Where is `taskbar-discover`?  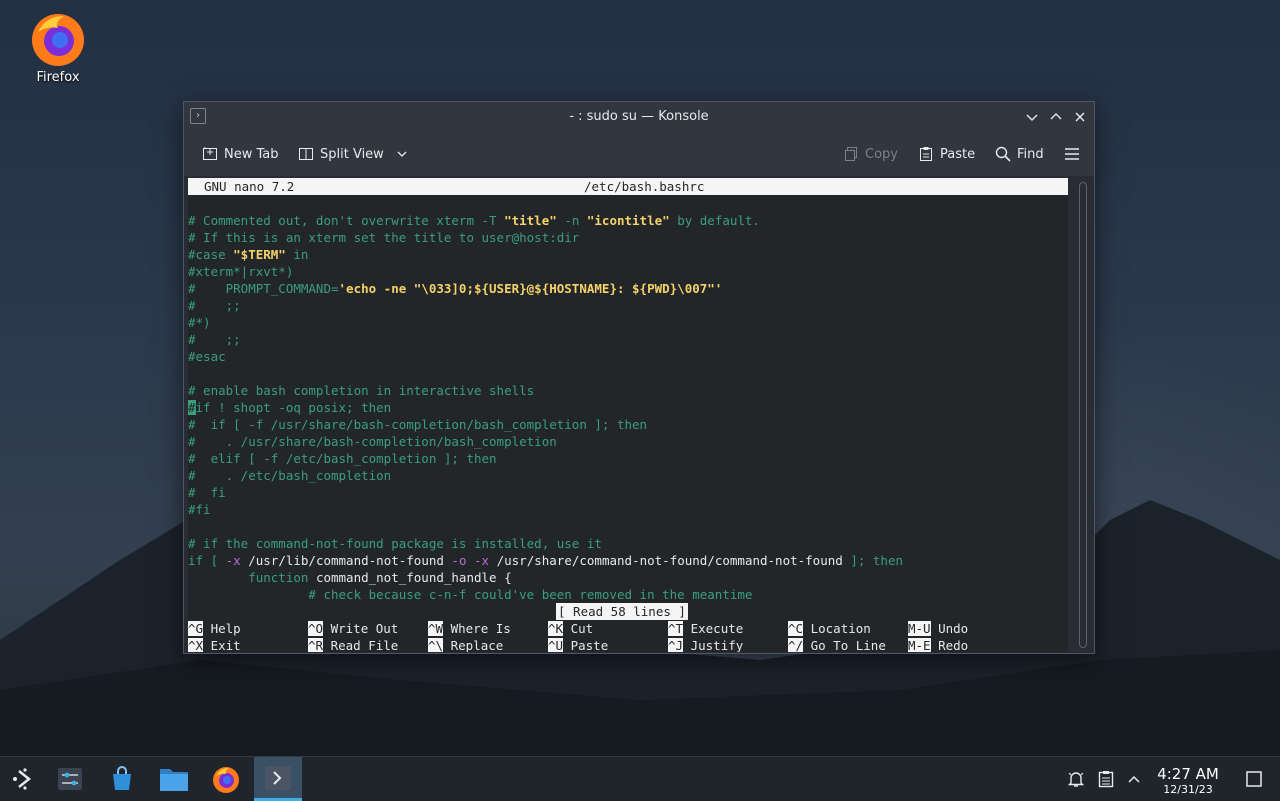
taskbar-discover is located at coordinates (122, 779).